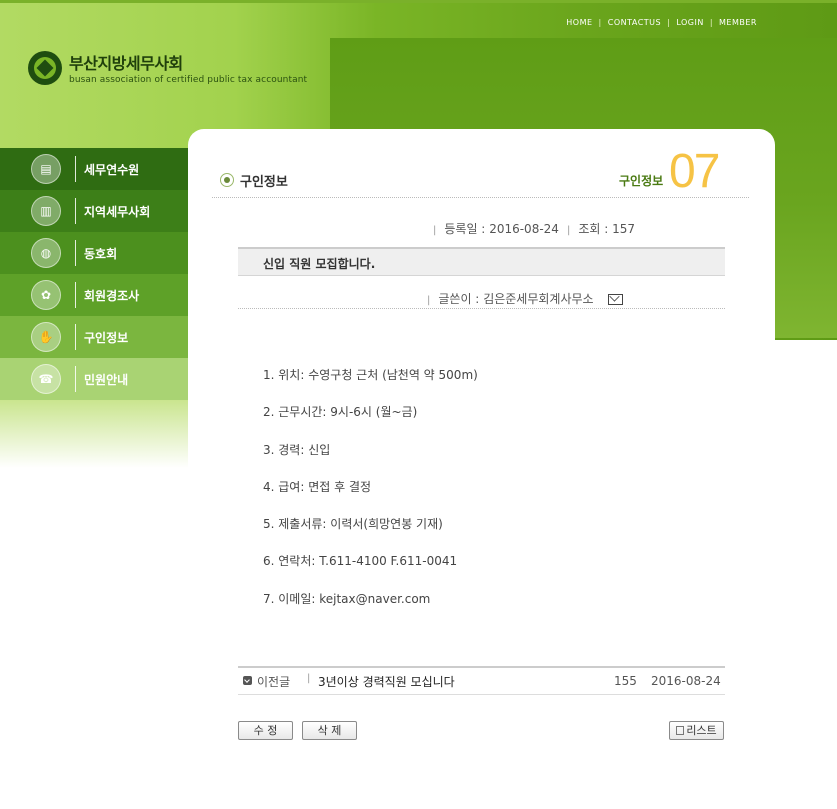 This screenshot has width=837, height=809. What do you see at coordinates (112, 295) in the screenshot?
I see `sidebar-item-label: 회원경조사` at bounding box center [112, 295].